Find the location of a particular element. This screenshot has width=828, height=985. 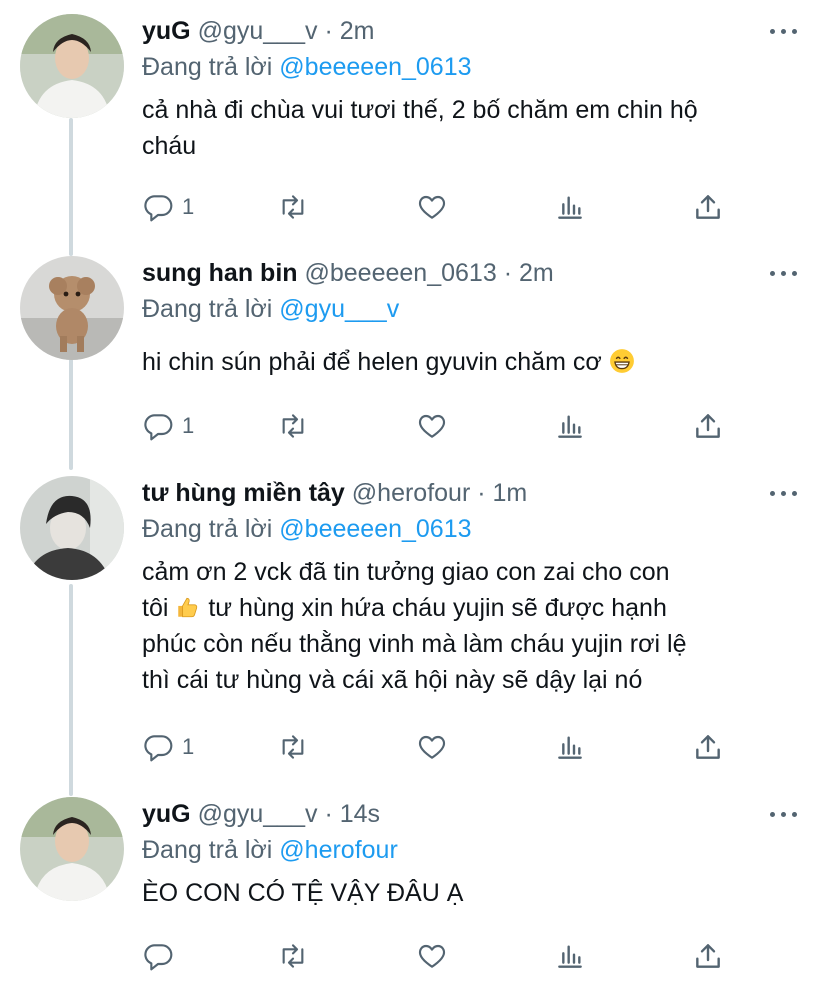

display-name: tư hùng miền tây is located at coordinates (243, 493).